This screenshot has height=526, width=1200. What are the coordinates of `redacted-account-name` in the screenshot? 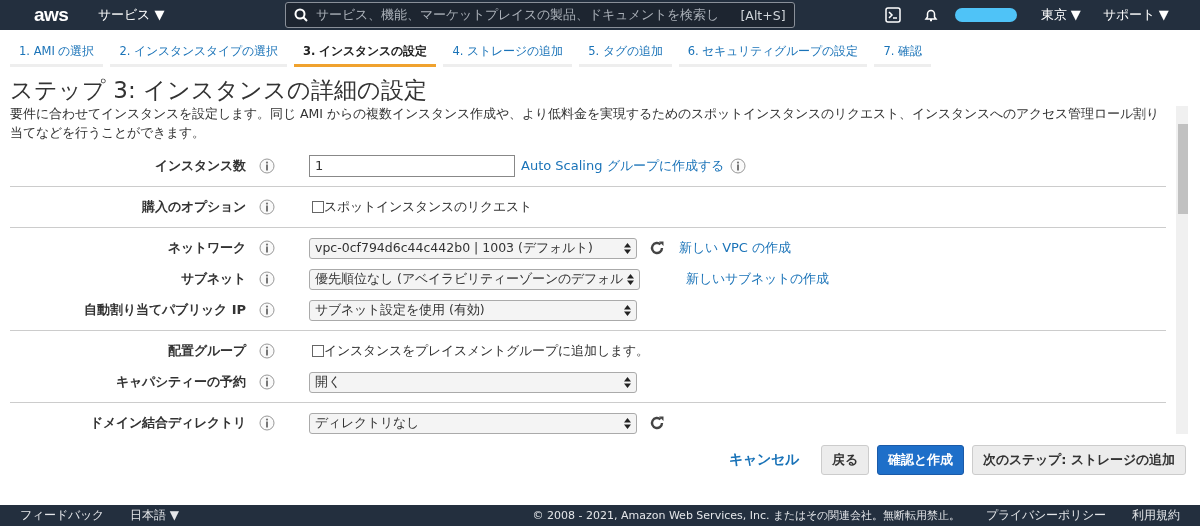 It's located at (985, 15).